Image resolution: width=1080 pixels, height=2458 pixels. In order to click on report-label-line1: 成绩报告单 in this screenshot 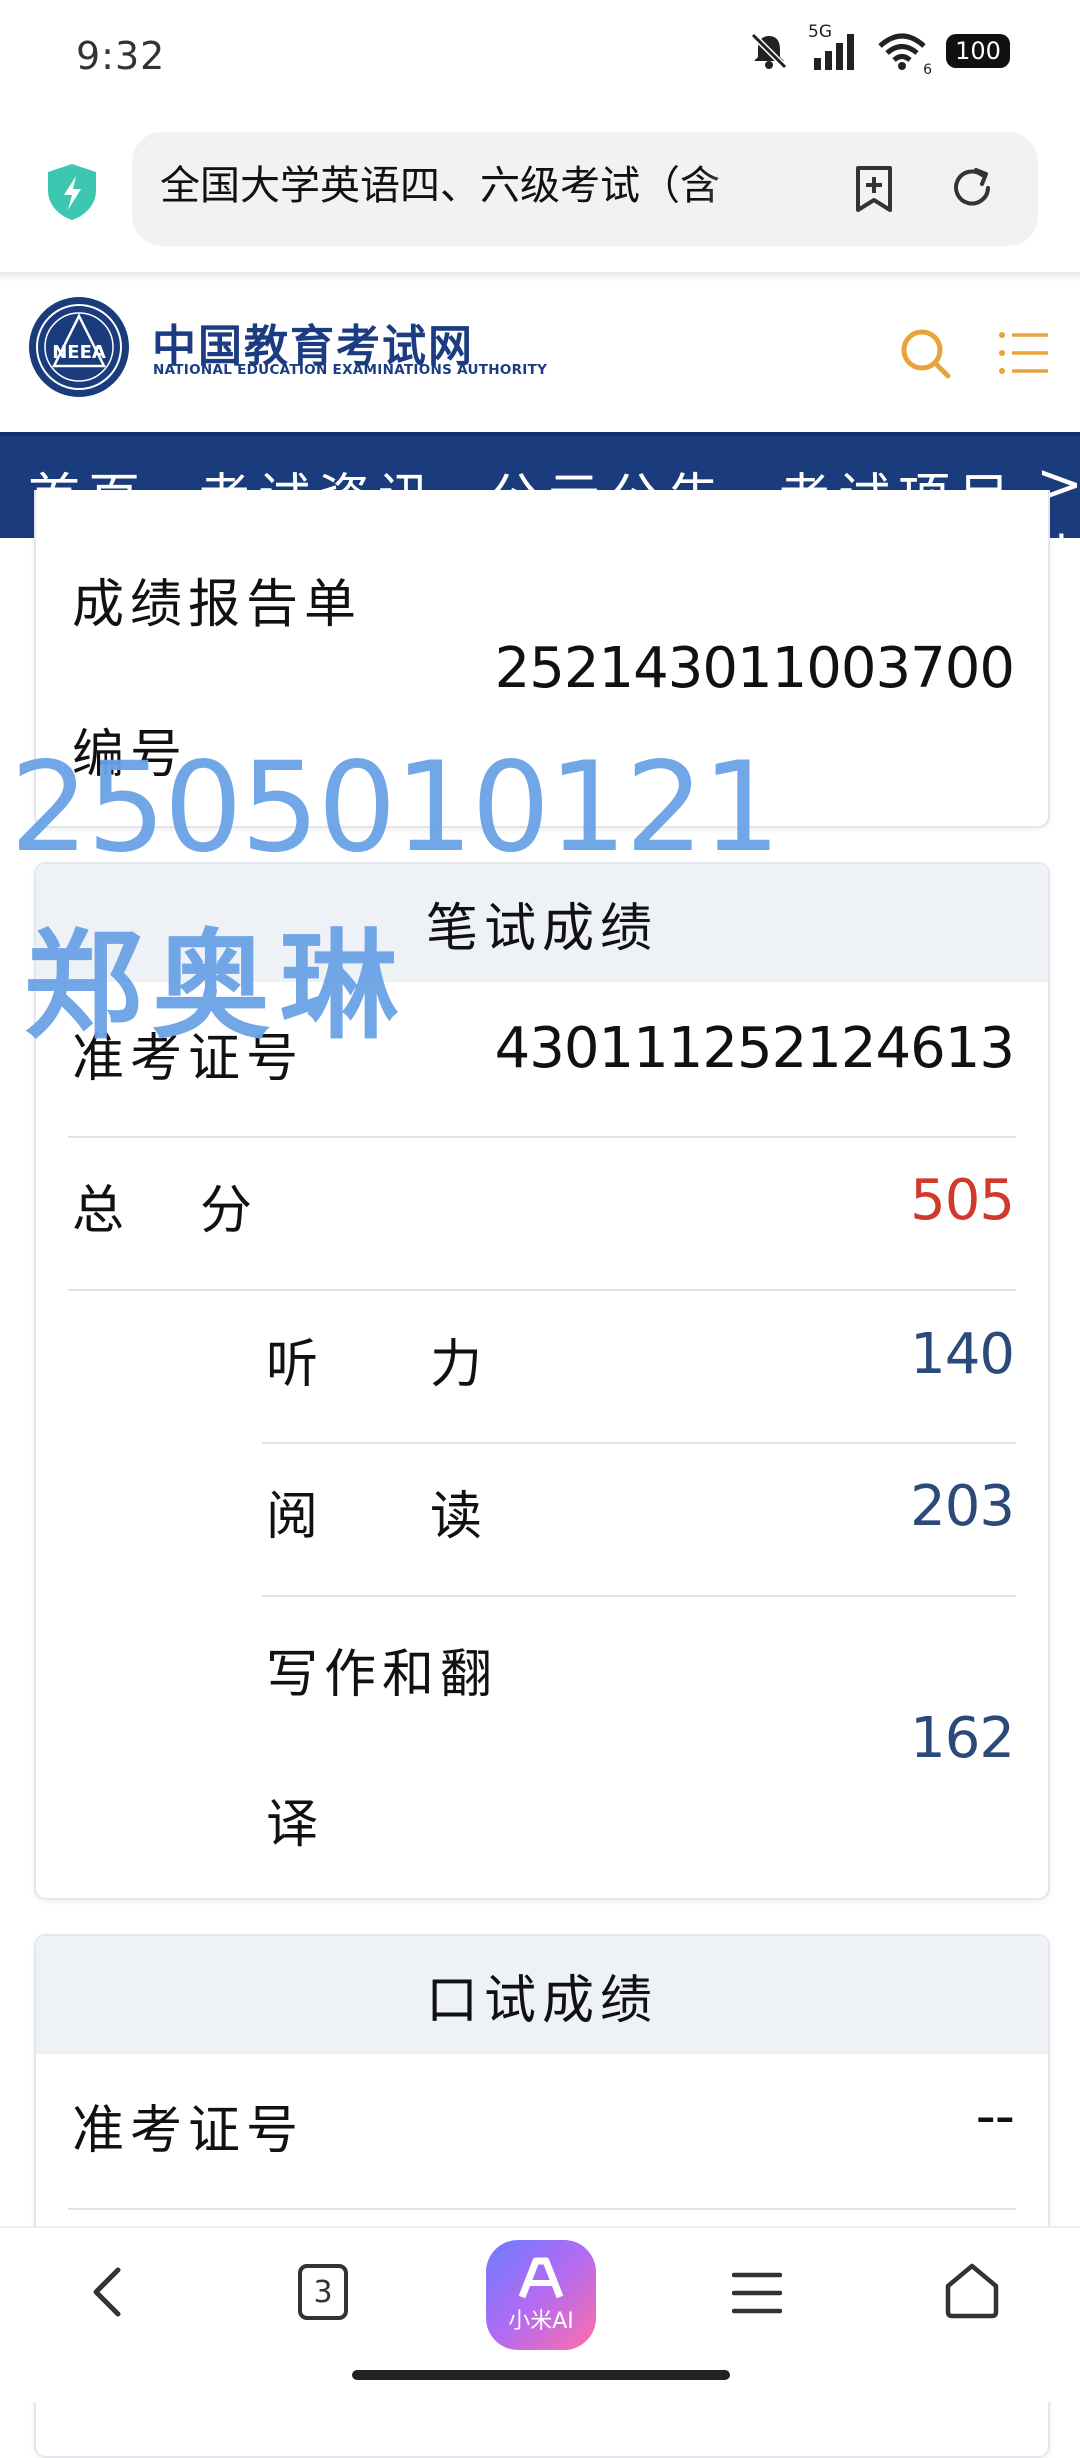, I will do `click(217, 605)`.